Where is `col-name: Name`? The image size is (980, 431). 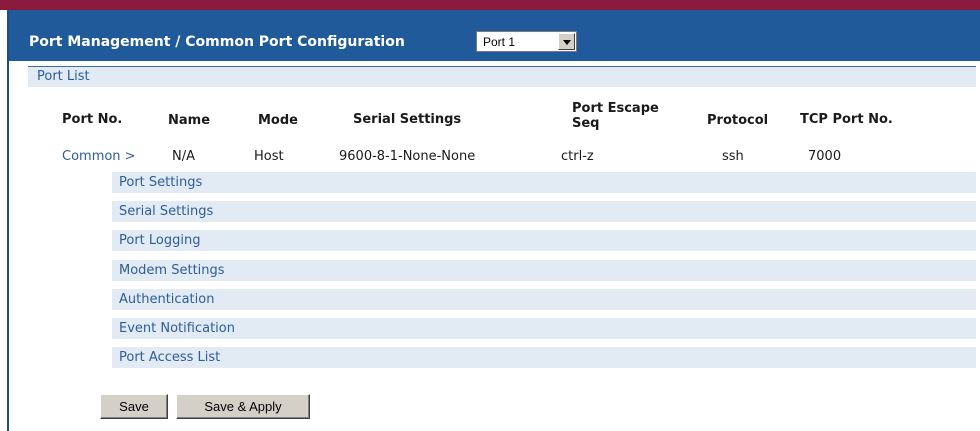
col-name: Name is located at coordinates (189, 120).